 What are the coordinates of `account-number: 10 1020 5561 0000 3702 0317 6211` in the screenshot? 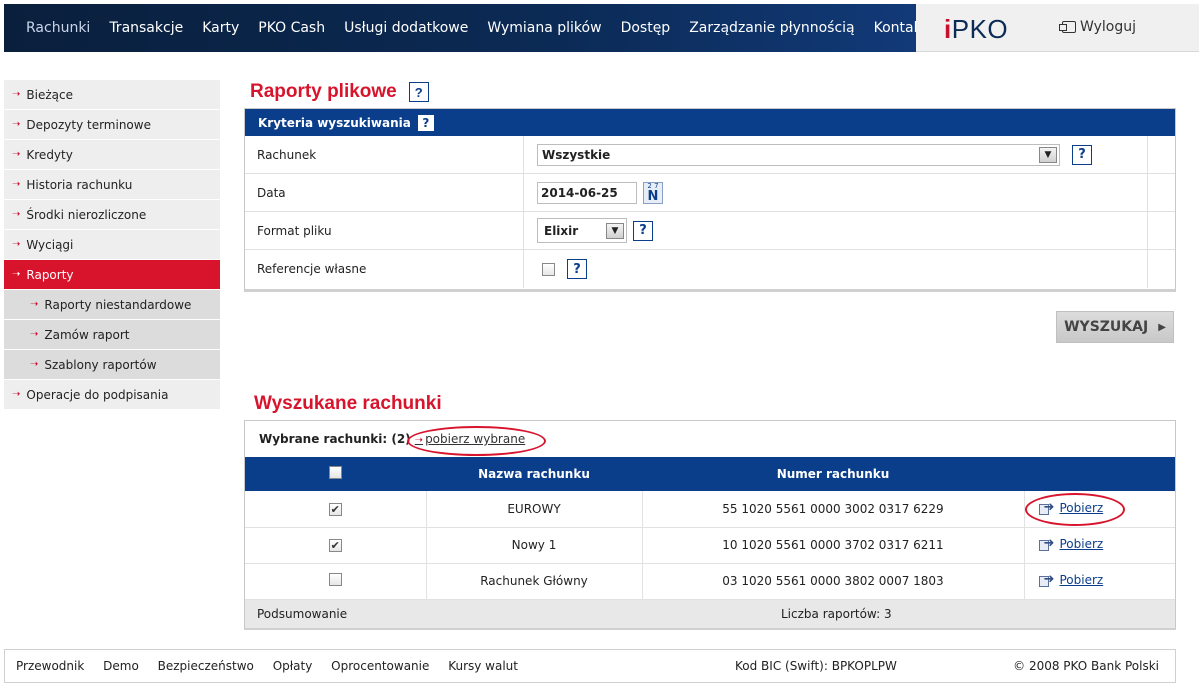 It's located at (833, 545).